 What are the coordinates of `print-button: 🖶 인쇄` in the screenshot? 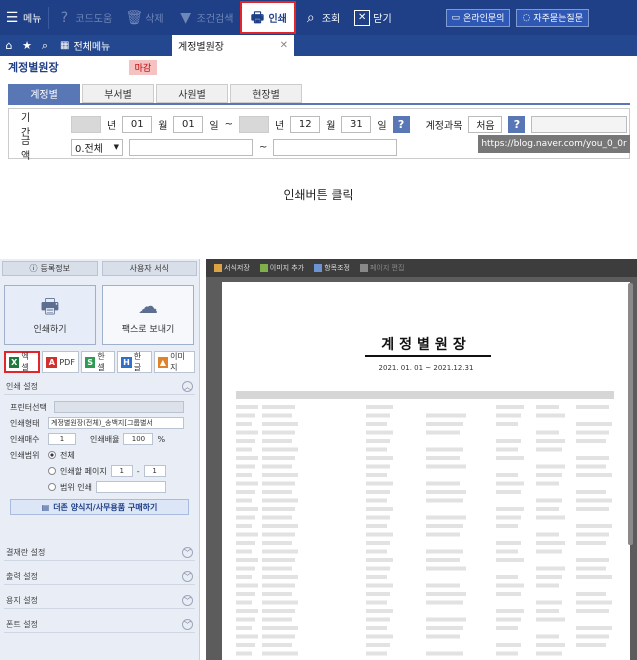 It's located at (268, 17).